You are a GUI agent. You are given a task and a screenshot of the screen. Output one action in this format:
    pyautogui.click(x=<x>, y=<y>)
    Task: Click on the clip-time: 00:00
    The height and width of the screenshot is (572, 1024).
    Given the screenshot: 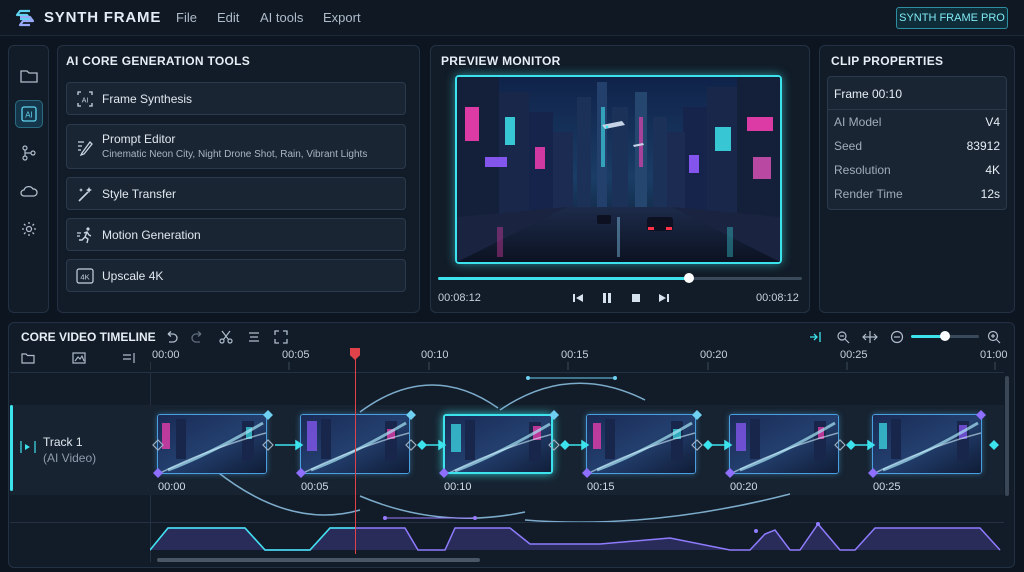 What is the action you would take?
    pyautogui.click(x=172, y=487)
    